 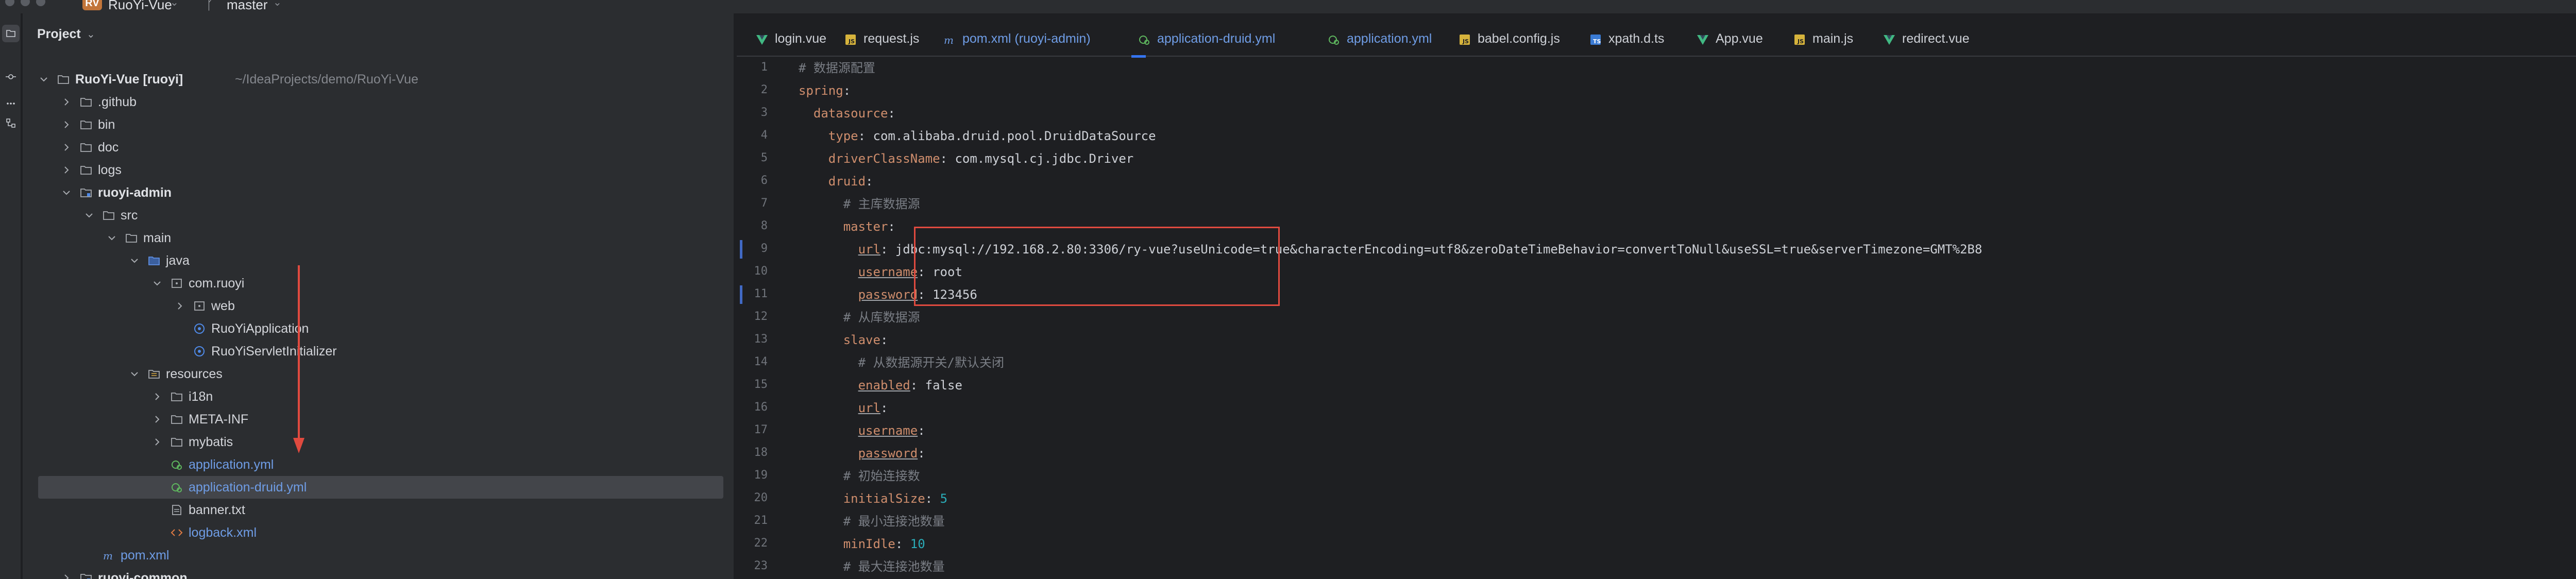 I want to click on window-minimize-button, so click(x=25, y=3).